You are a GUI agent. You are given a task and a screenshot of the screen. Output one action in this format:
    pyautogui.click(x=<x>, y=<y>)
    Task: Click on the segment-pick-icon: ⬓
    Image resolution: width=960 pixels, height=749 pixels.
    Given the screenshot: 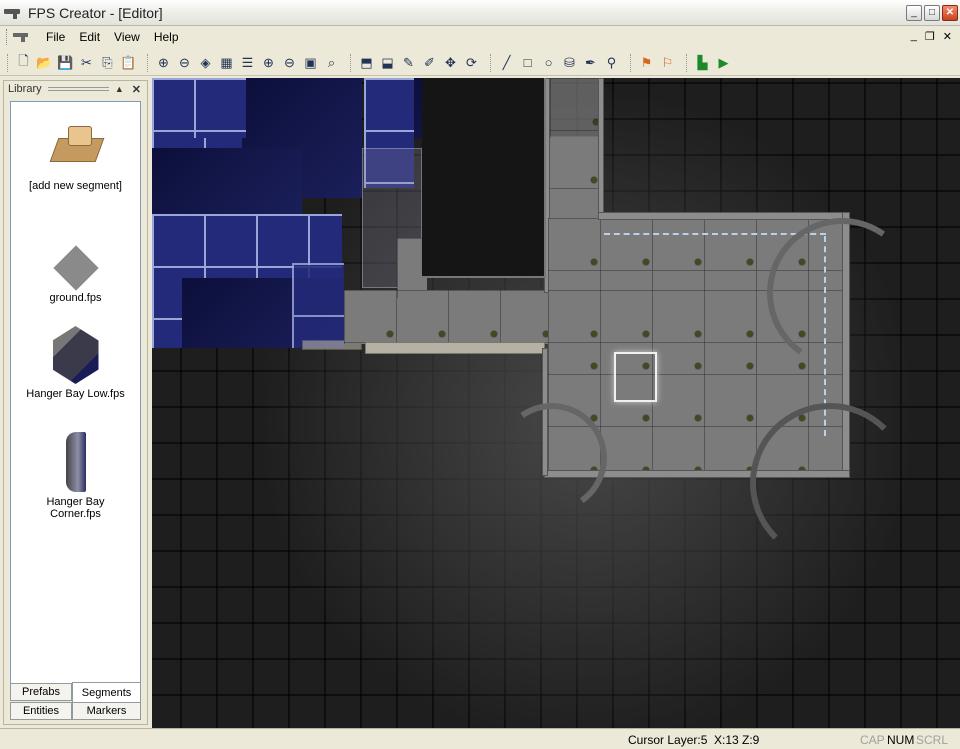 What is the action you would take?
    pyautogui.click(x=387, y=63)
    